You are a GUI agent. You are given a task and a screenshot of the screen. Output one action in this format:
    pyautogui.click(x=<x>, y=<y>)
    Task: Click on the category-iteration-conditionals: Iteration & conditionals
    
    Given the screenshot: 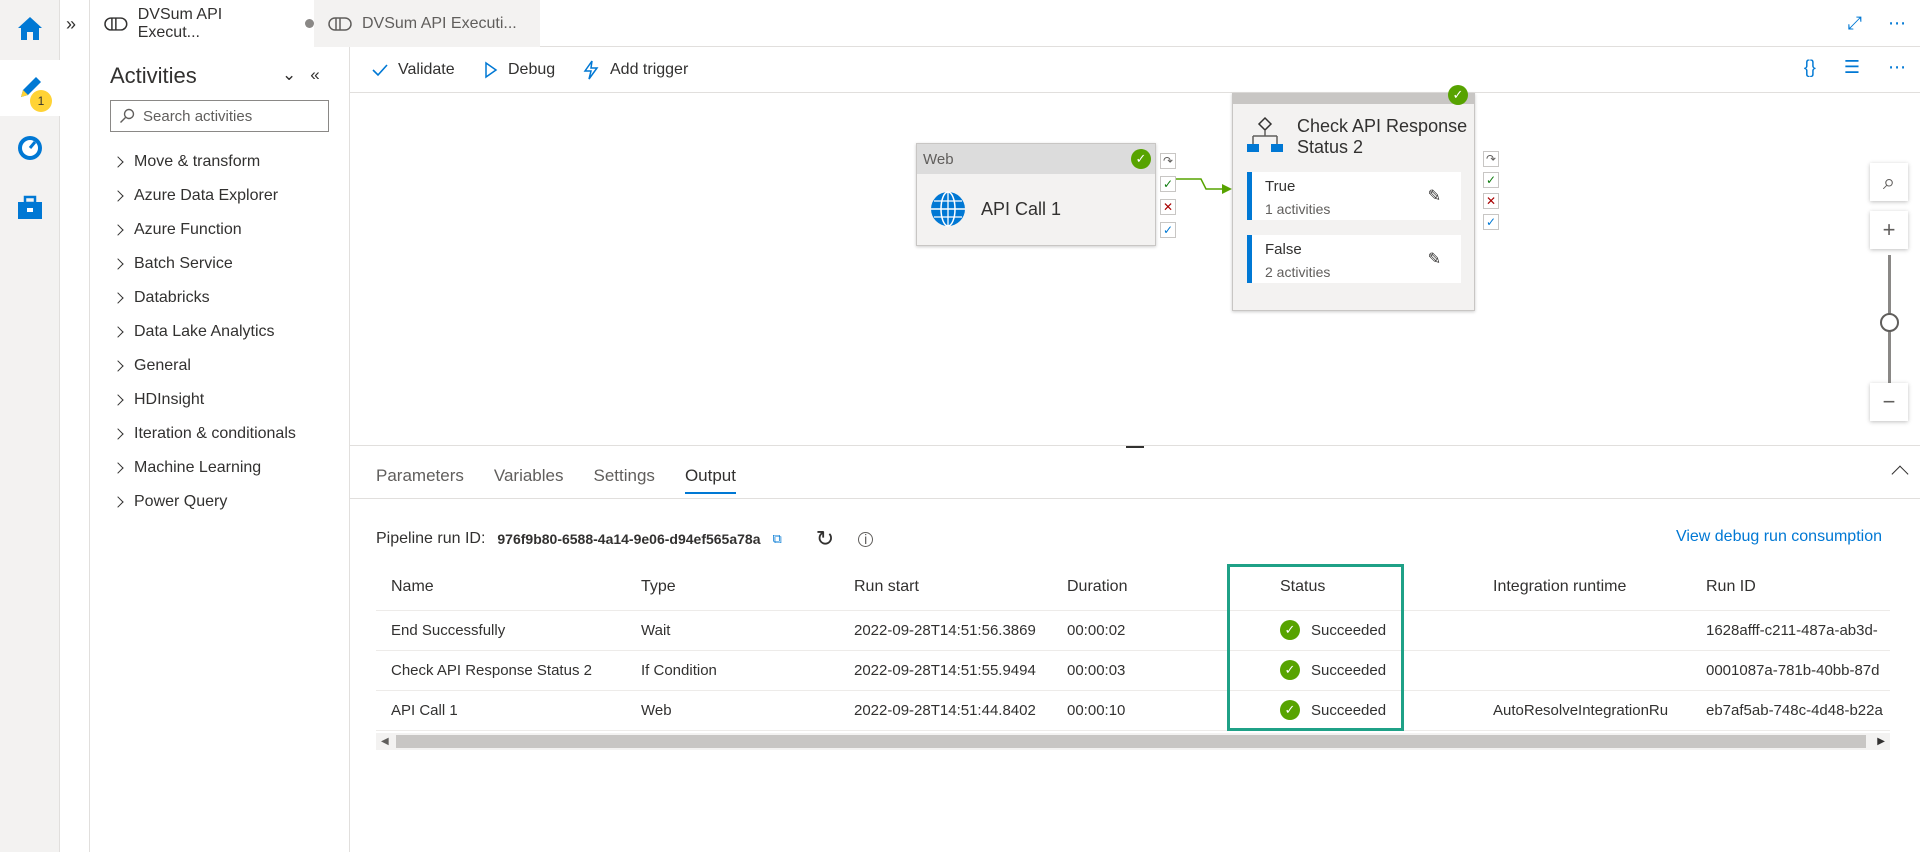 What is the action you would take?
    pyautogui.click(x=204, y=434)
    